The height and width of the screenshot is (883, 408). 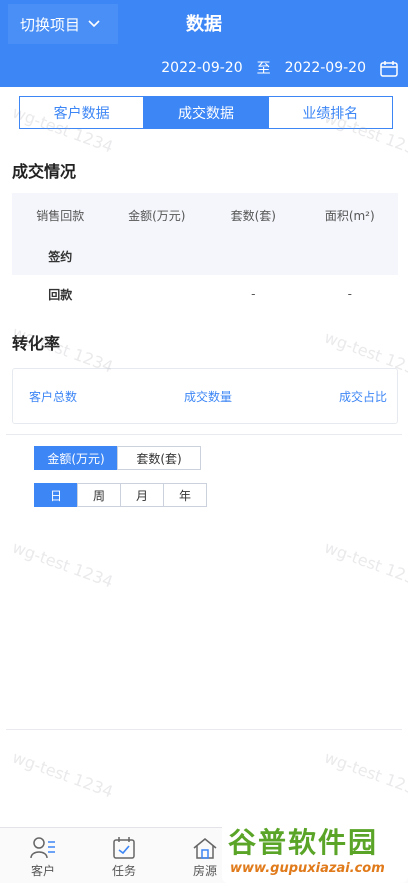 I want to click on tab-deal-data: 成交数据, so click(x=206, y=112).